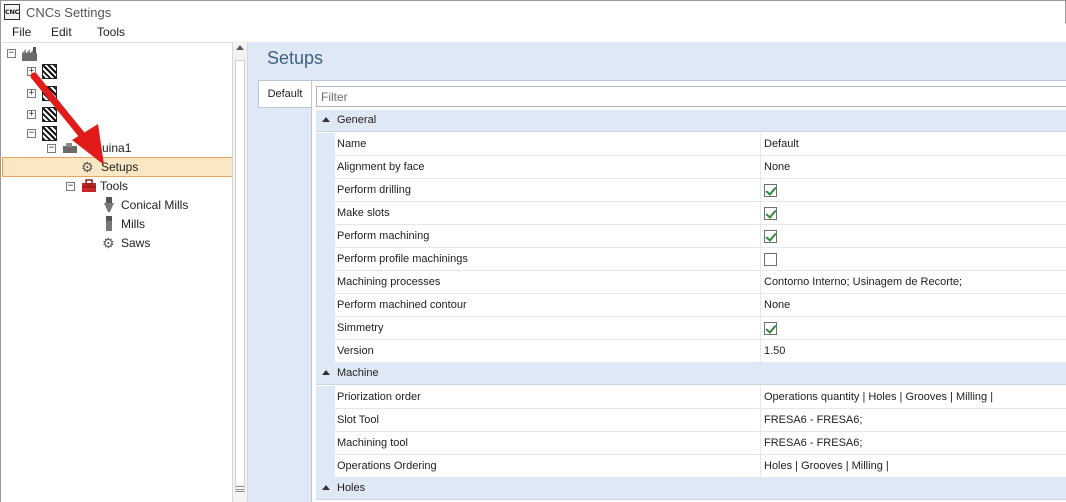 Image resolution: width=1066 pixels, height=502 pixels. I want to click on page-title: Setups, so click(295, 58).